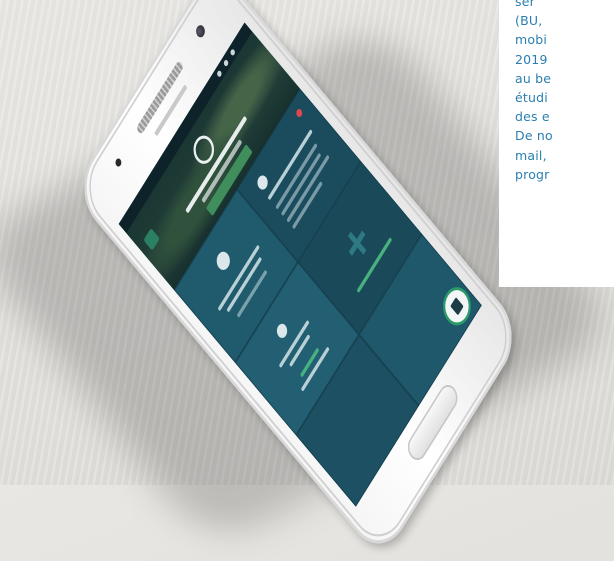  I want to click on signal-icon, so click(219, 74).